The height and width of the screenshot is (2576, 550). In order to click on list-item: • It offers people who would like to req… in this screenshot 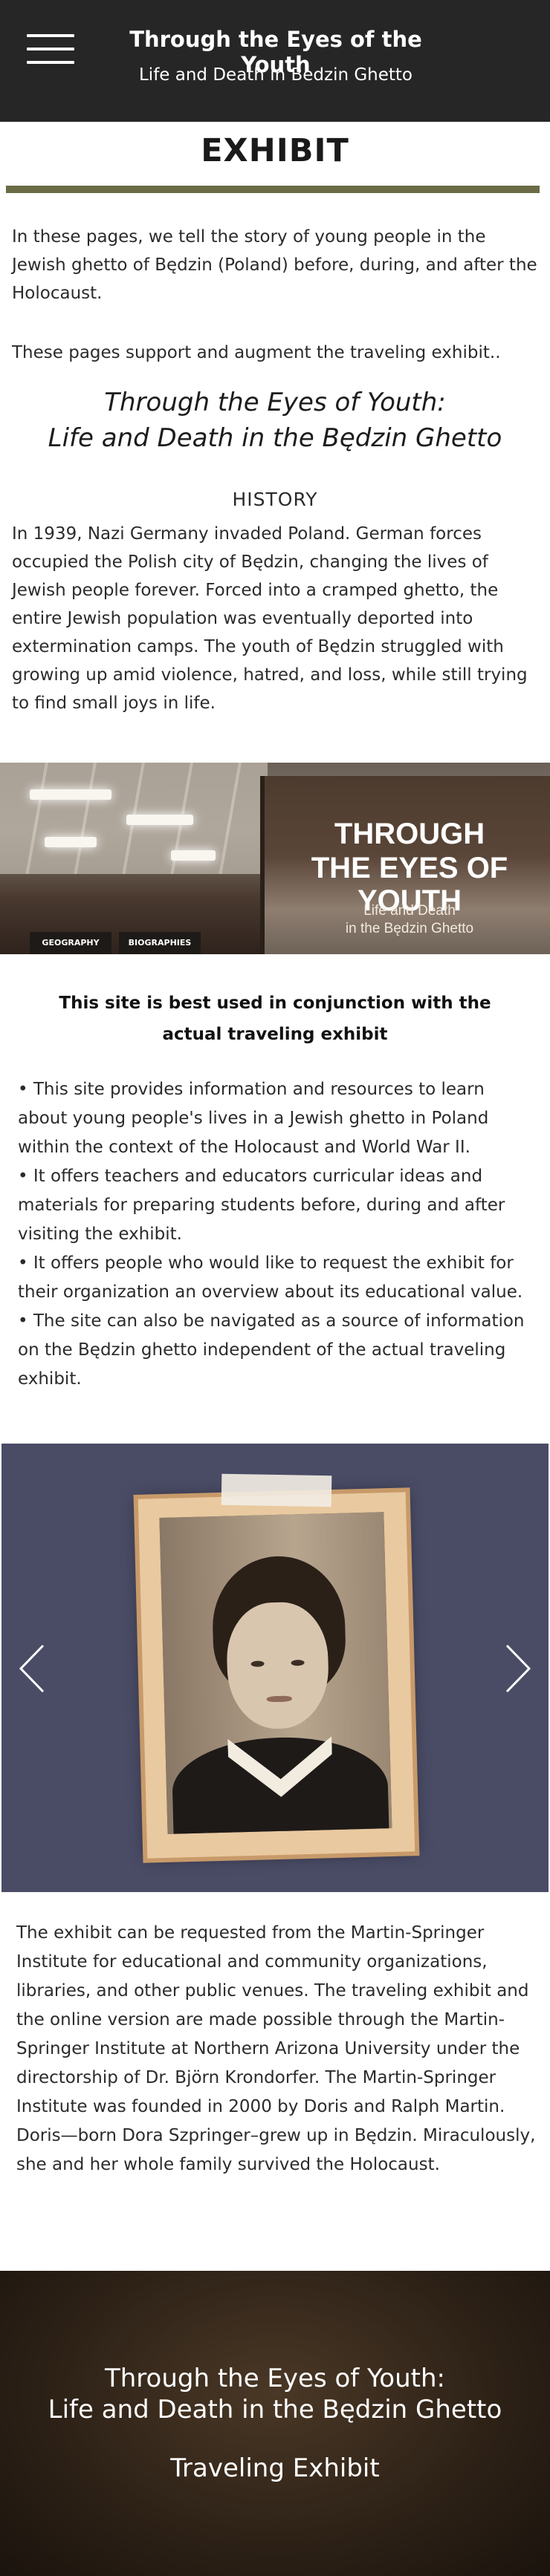, I will do `click(270, 1277)`.